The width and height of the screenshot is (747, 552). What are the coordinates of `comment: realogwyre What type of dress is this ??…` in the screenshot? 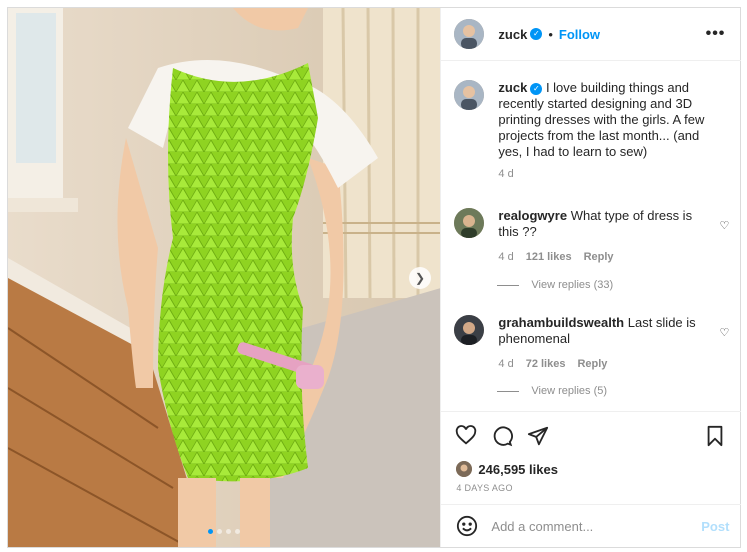 It's located at (591, 236).